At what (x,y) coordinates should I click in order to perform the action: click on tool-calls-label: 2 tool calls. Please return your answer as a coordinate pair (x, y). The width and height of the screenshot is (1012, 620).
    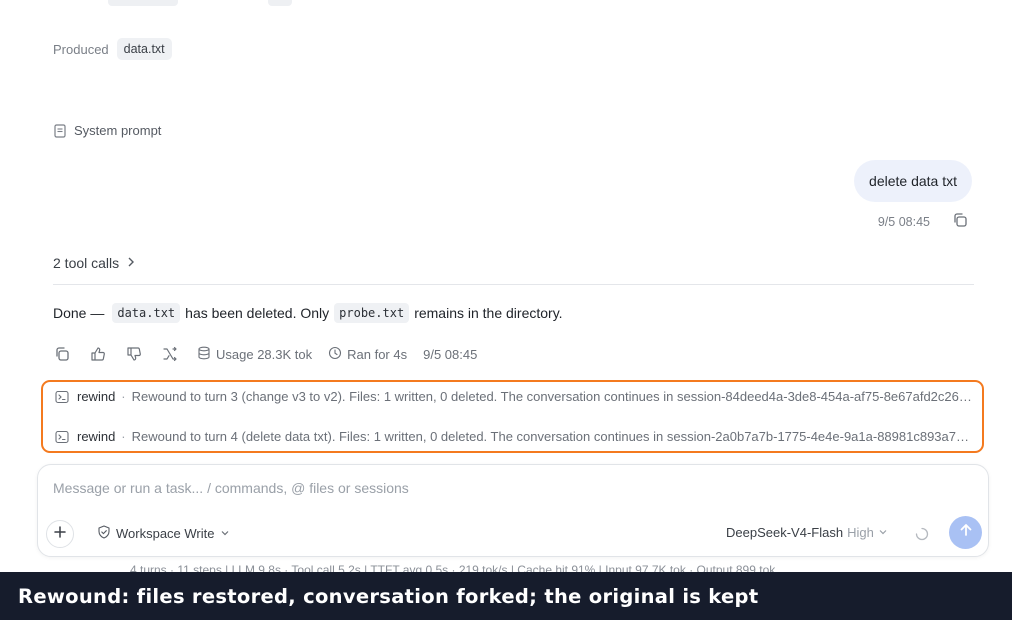
    Looking at the image, I should click on (86, 263).